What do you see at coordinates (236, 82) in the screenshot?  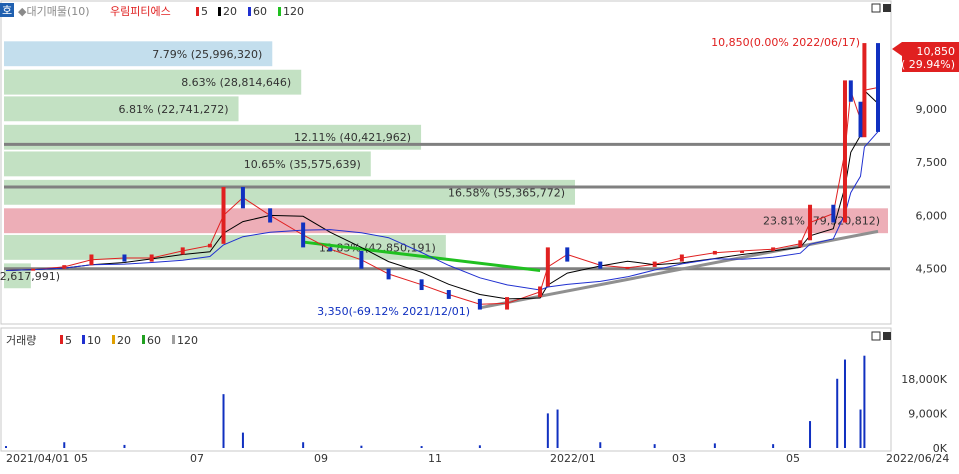 I see `volume-profile-label: 8.63% (28,814,646)` at bounding box center [236, 82].